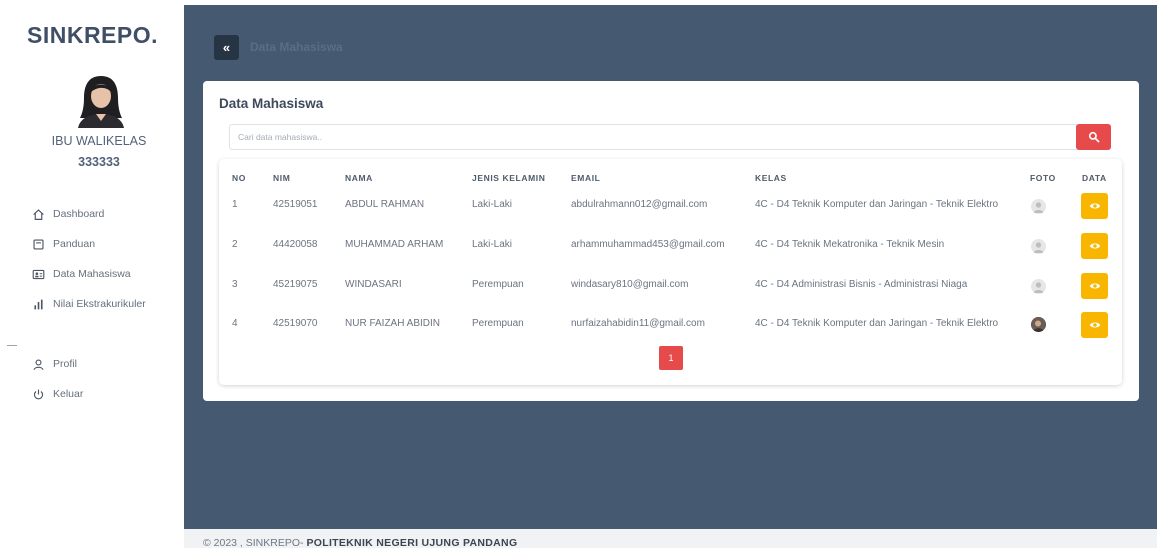  What do you see at coordinates (99, 304) in the screenshot?
I see `sidebar-item-label: Nilai Ekstrakurikuler` at bounding box center [99, 304].